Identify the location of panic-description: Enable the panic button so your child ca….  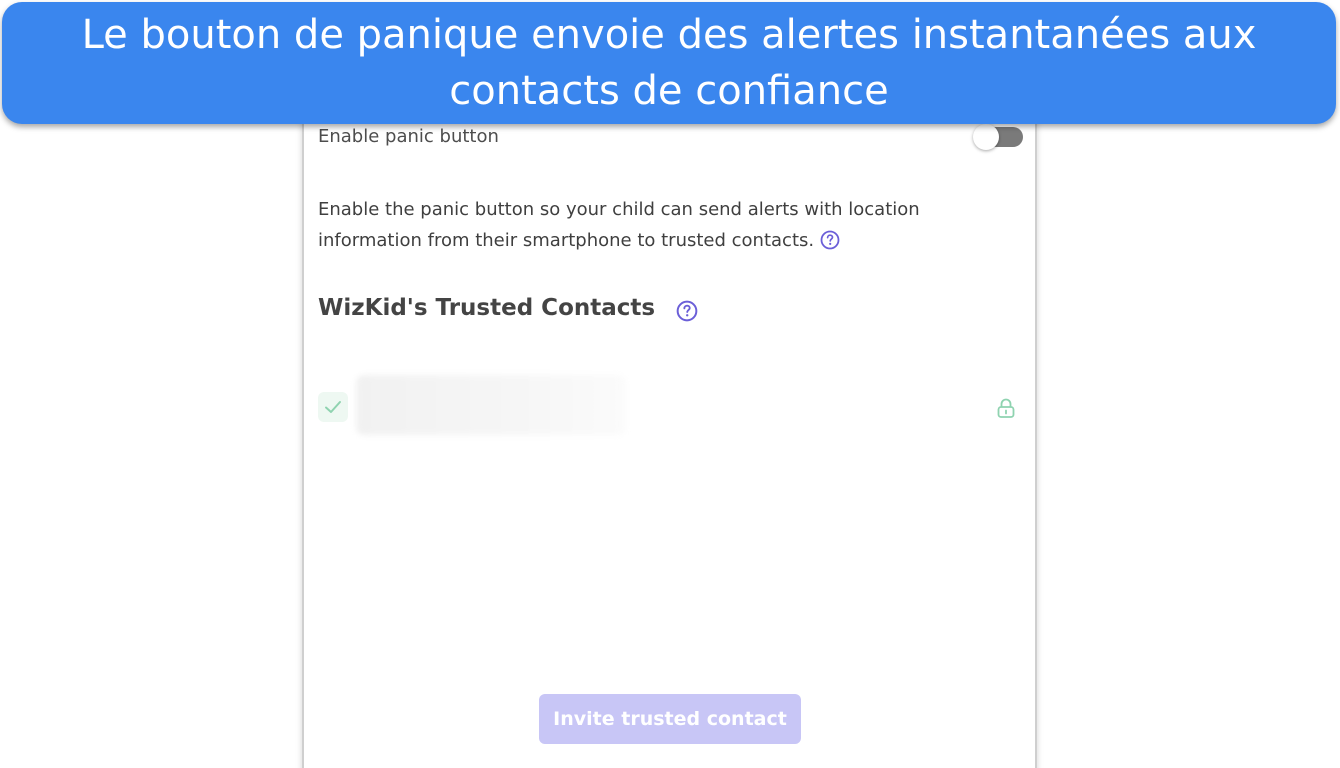
(670, 225).